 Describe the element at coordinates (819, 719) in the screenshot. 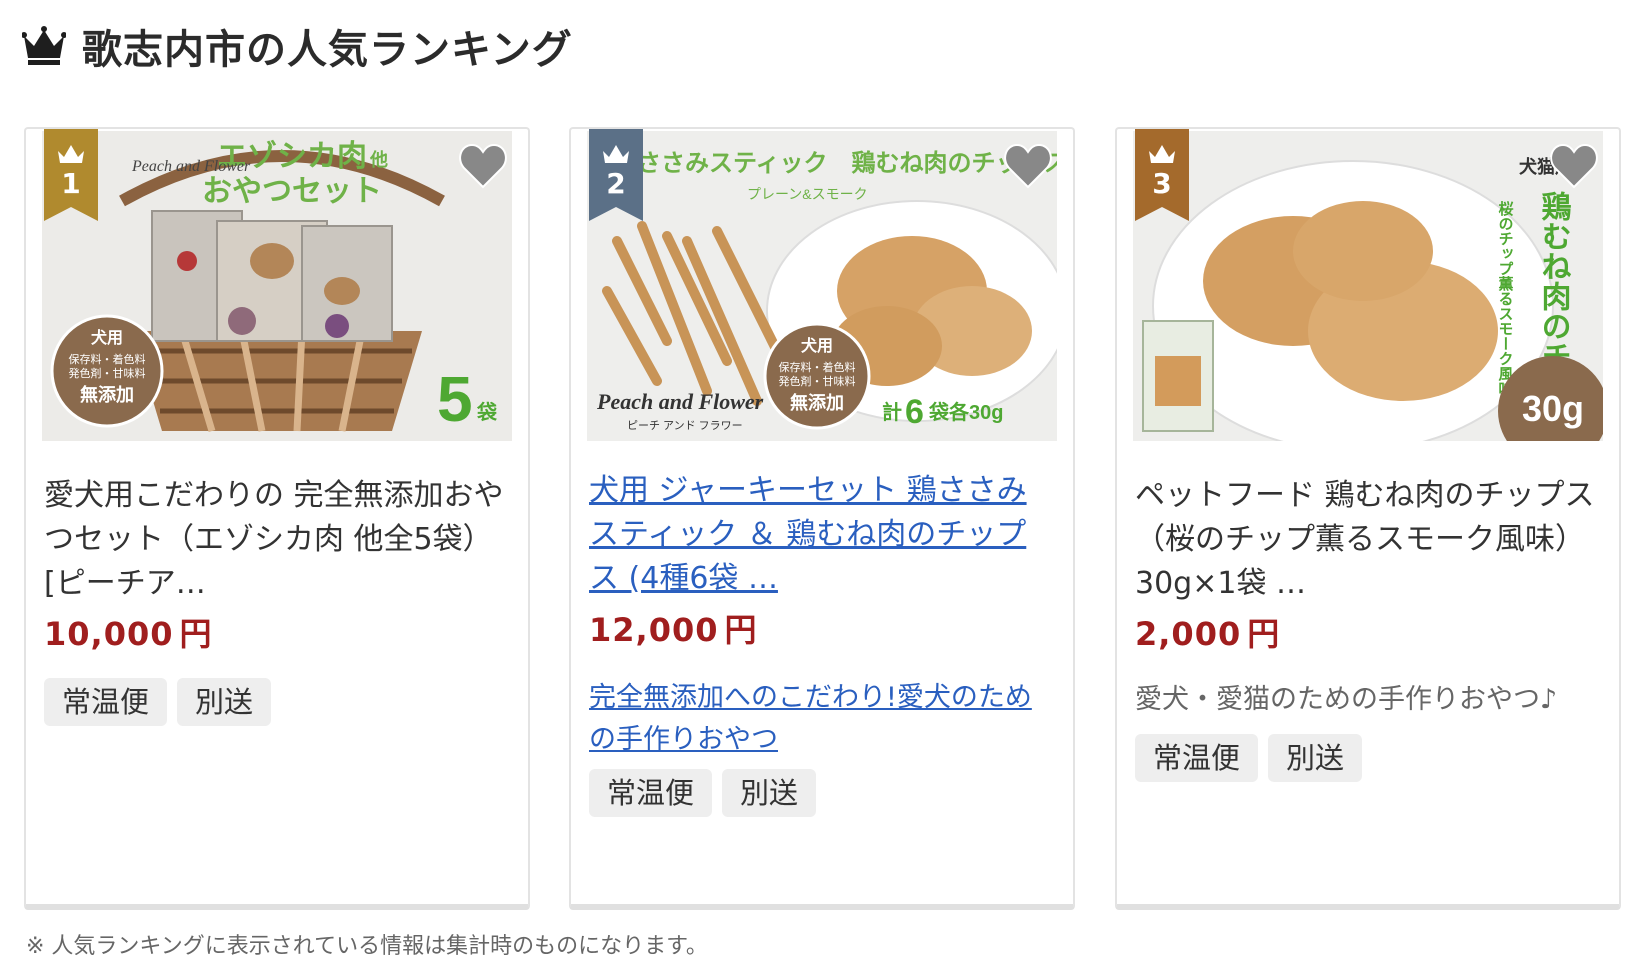

I see `catchcopy-link: 完全無添加へのこだわり!愛犬のための手作りおやつ` at that location.